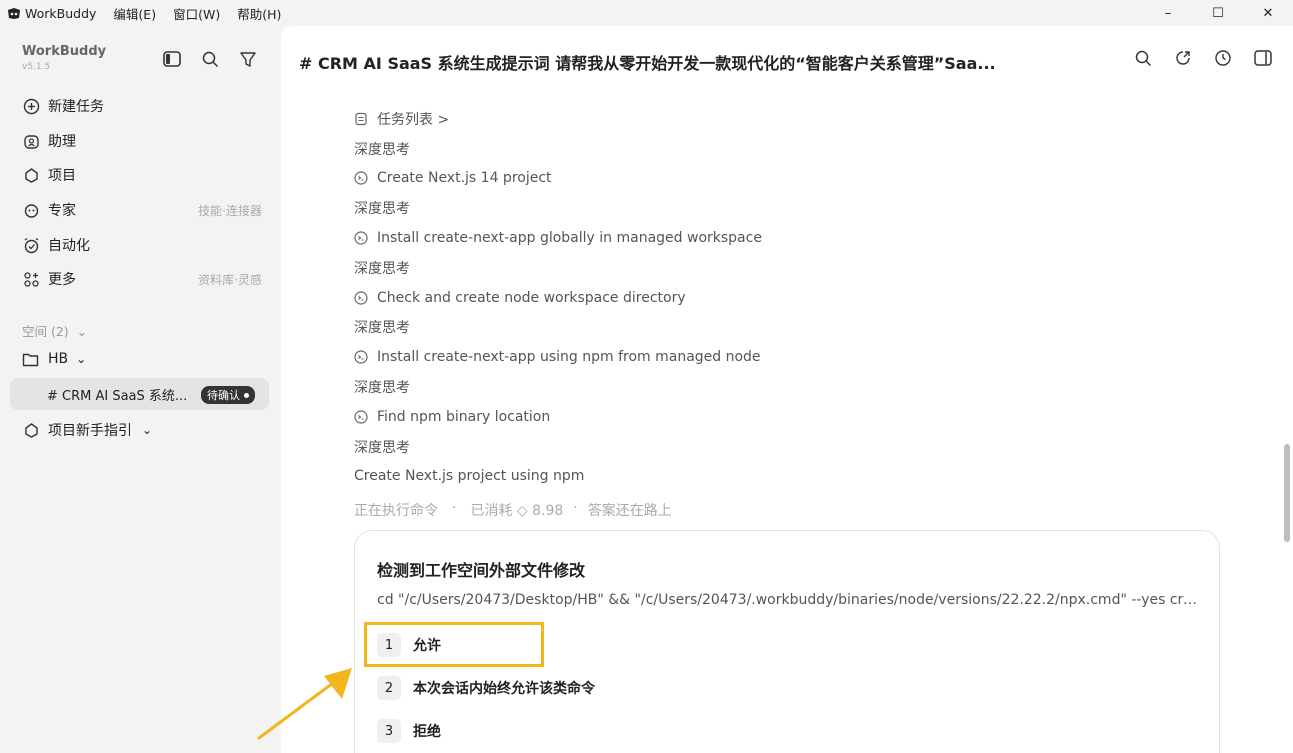 This screenshot has width=1293, height=753. I want to click on space-section-toggle: 空间 (2) ⌄, so click(54, 330).